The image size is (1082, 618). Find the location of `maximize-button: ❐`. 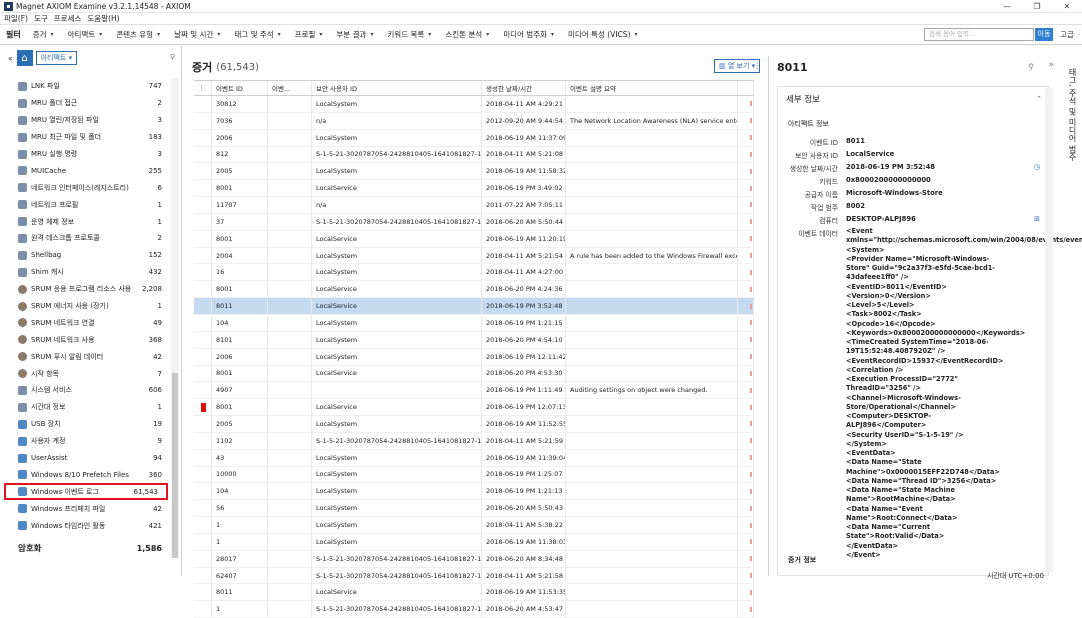

maximize-button: ❐ is located at coordinates (1037, 6).